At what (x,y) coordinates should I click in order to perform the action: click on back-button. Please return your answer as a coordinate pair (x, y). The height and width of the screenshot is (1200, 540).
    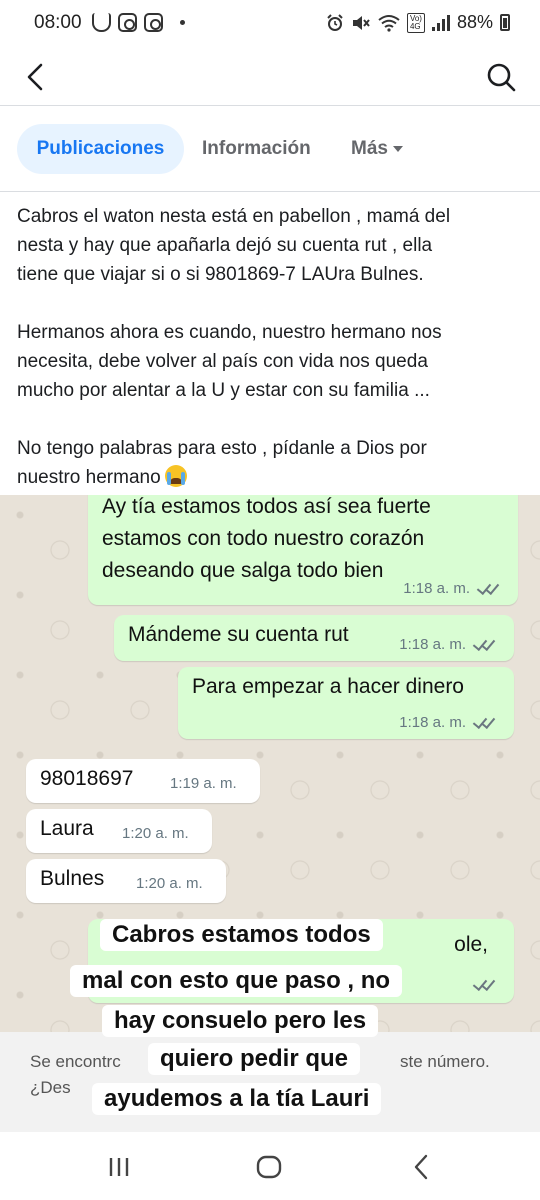
    Looking at the image, I should click on (37, 77).